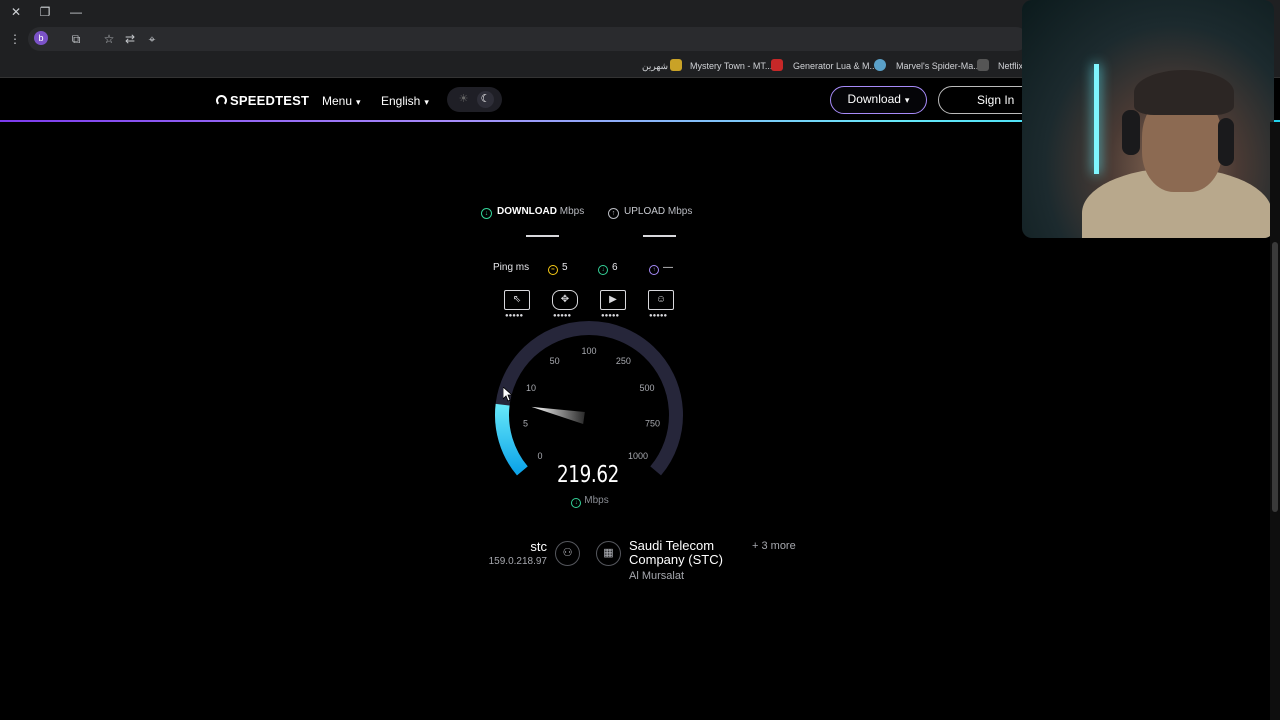 The image size is (1280, 720). What do you see at coordinates (655, 66) in the screenshot?
I see `bookmark-item: شهرين` at bounding box center [655, 66].